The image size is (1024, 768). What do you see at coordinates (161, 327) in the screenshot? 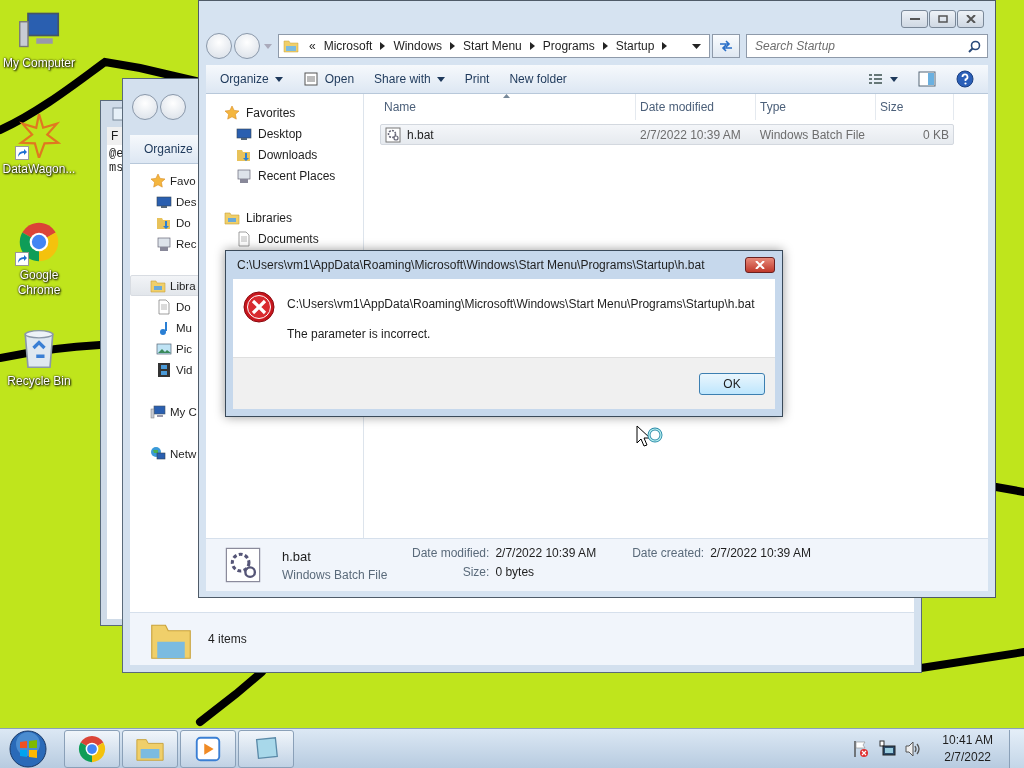
I see `nav-item: Mu` at bounding box center [161, 327].